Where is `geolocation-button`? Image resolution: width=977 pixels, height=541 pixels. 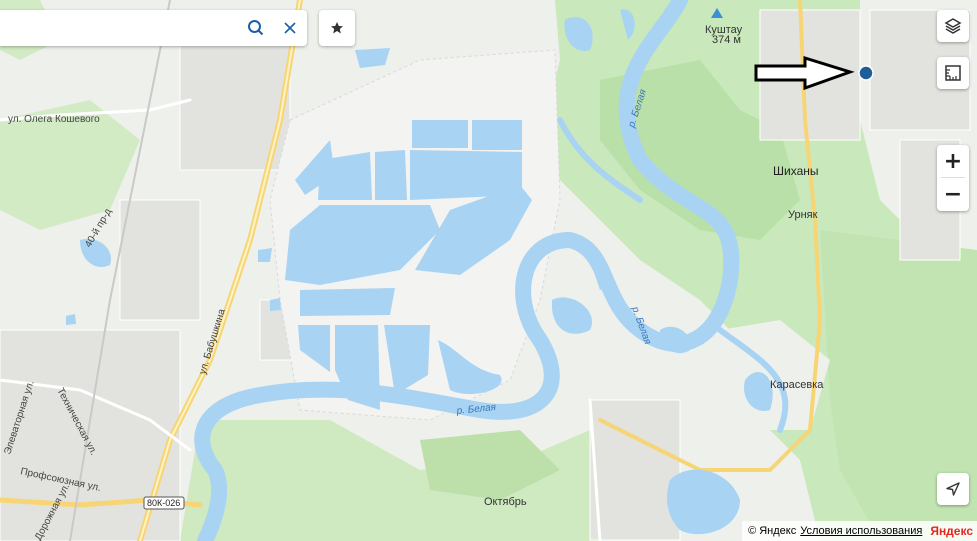 geolocation-button is located at coordinates (953, 489).